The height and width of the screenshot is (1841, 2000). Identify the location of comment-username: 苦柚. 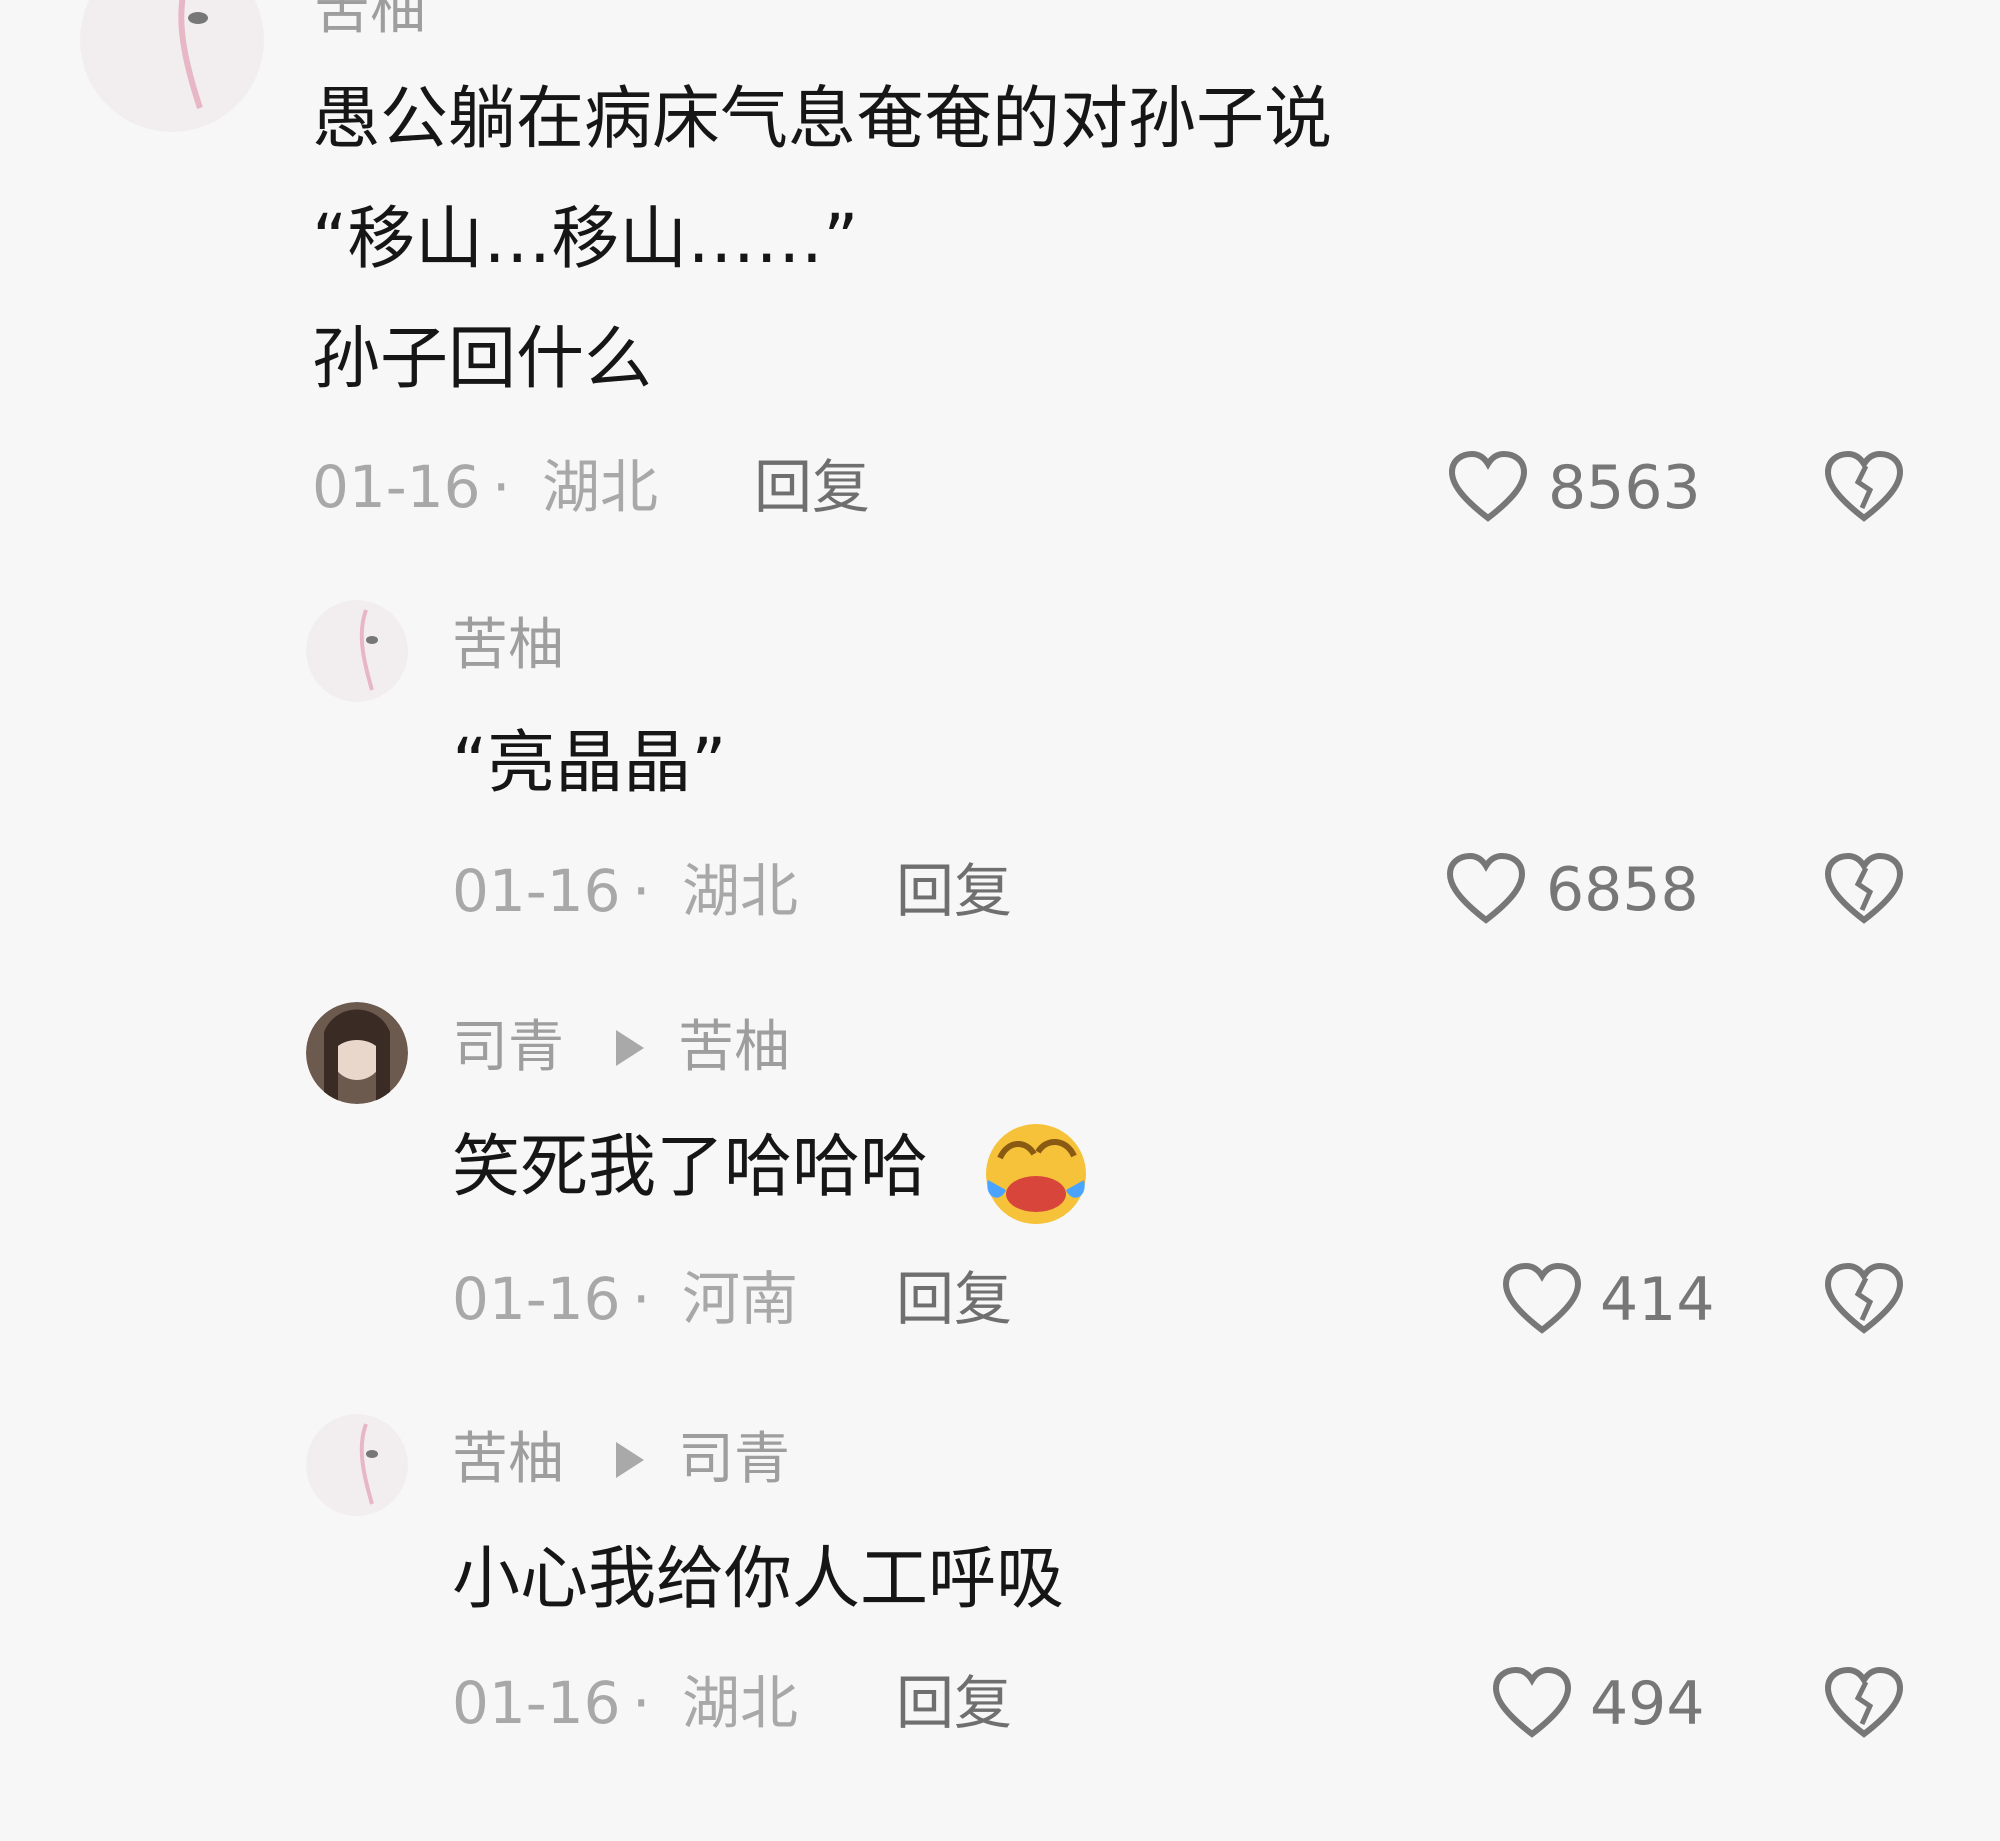
(370, 19).